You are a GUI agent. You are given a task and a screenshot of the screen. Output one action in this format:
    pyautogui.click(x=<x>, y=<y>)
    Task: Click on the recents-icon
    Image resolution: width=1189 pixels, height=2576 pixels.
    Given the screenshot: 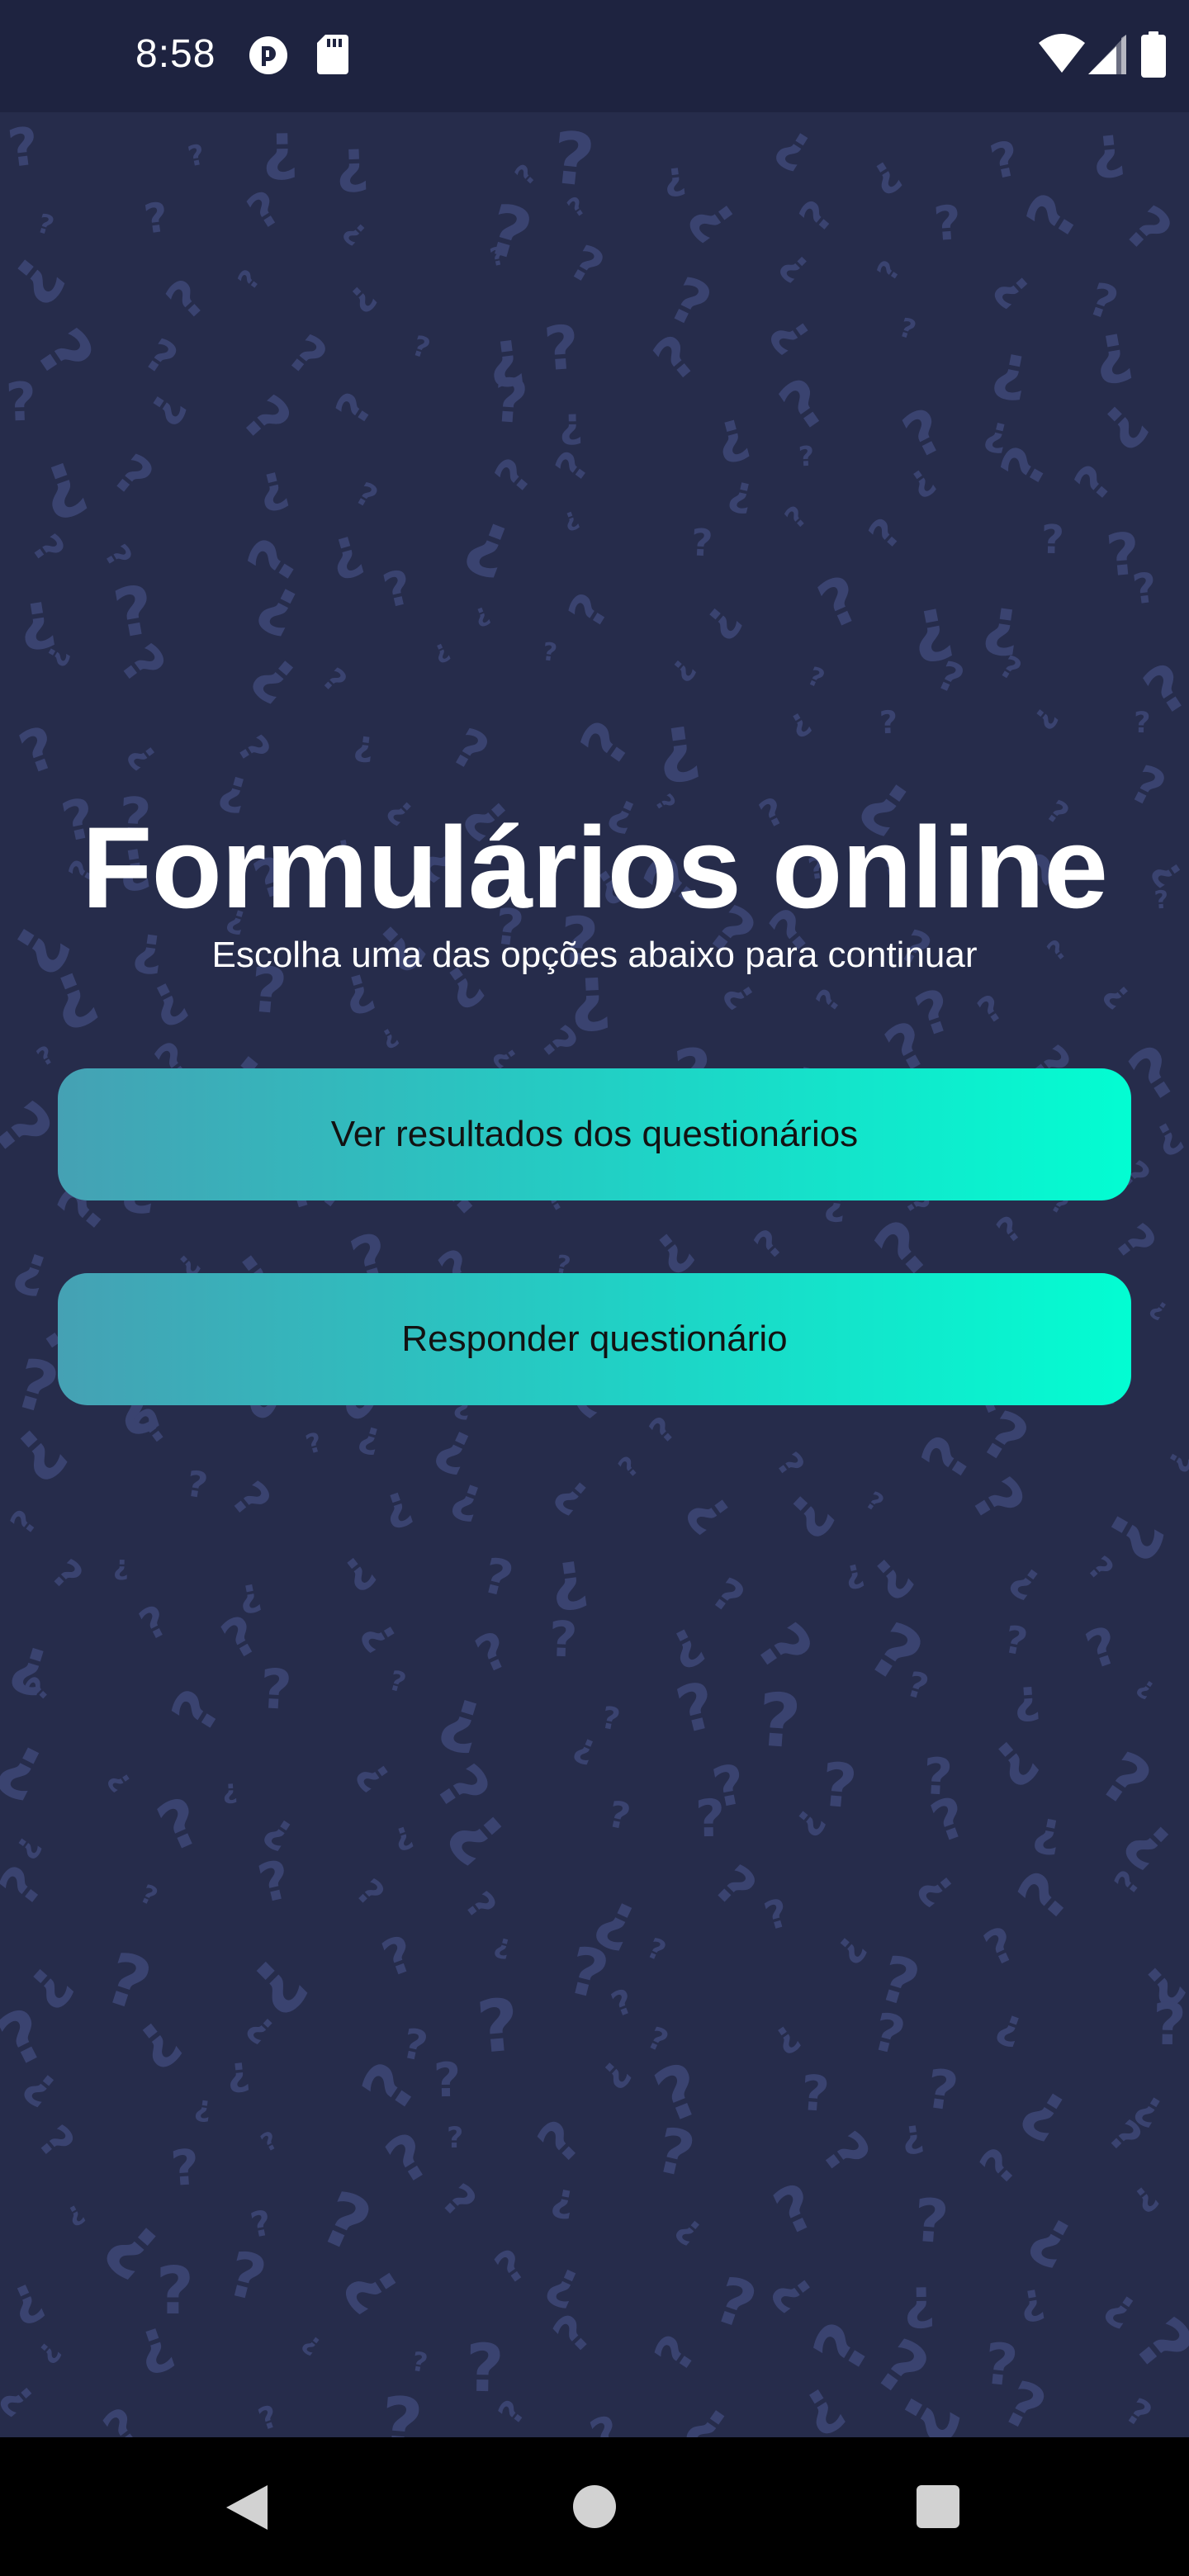 What is the action you would take?
    pyautogui.click(x=938, y=2506)
    